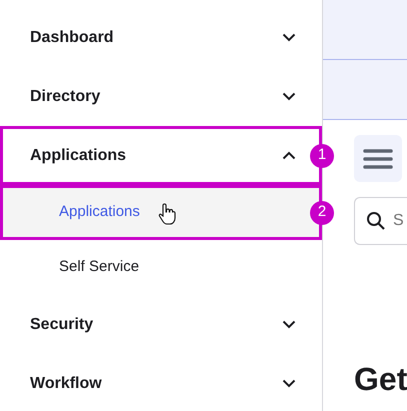 This screenshot has height=411, width=407. What do you see at coordinates (167, 214) in the screenshot?
I see `hand-cursor-icon` at bounding box center [167, 214].